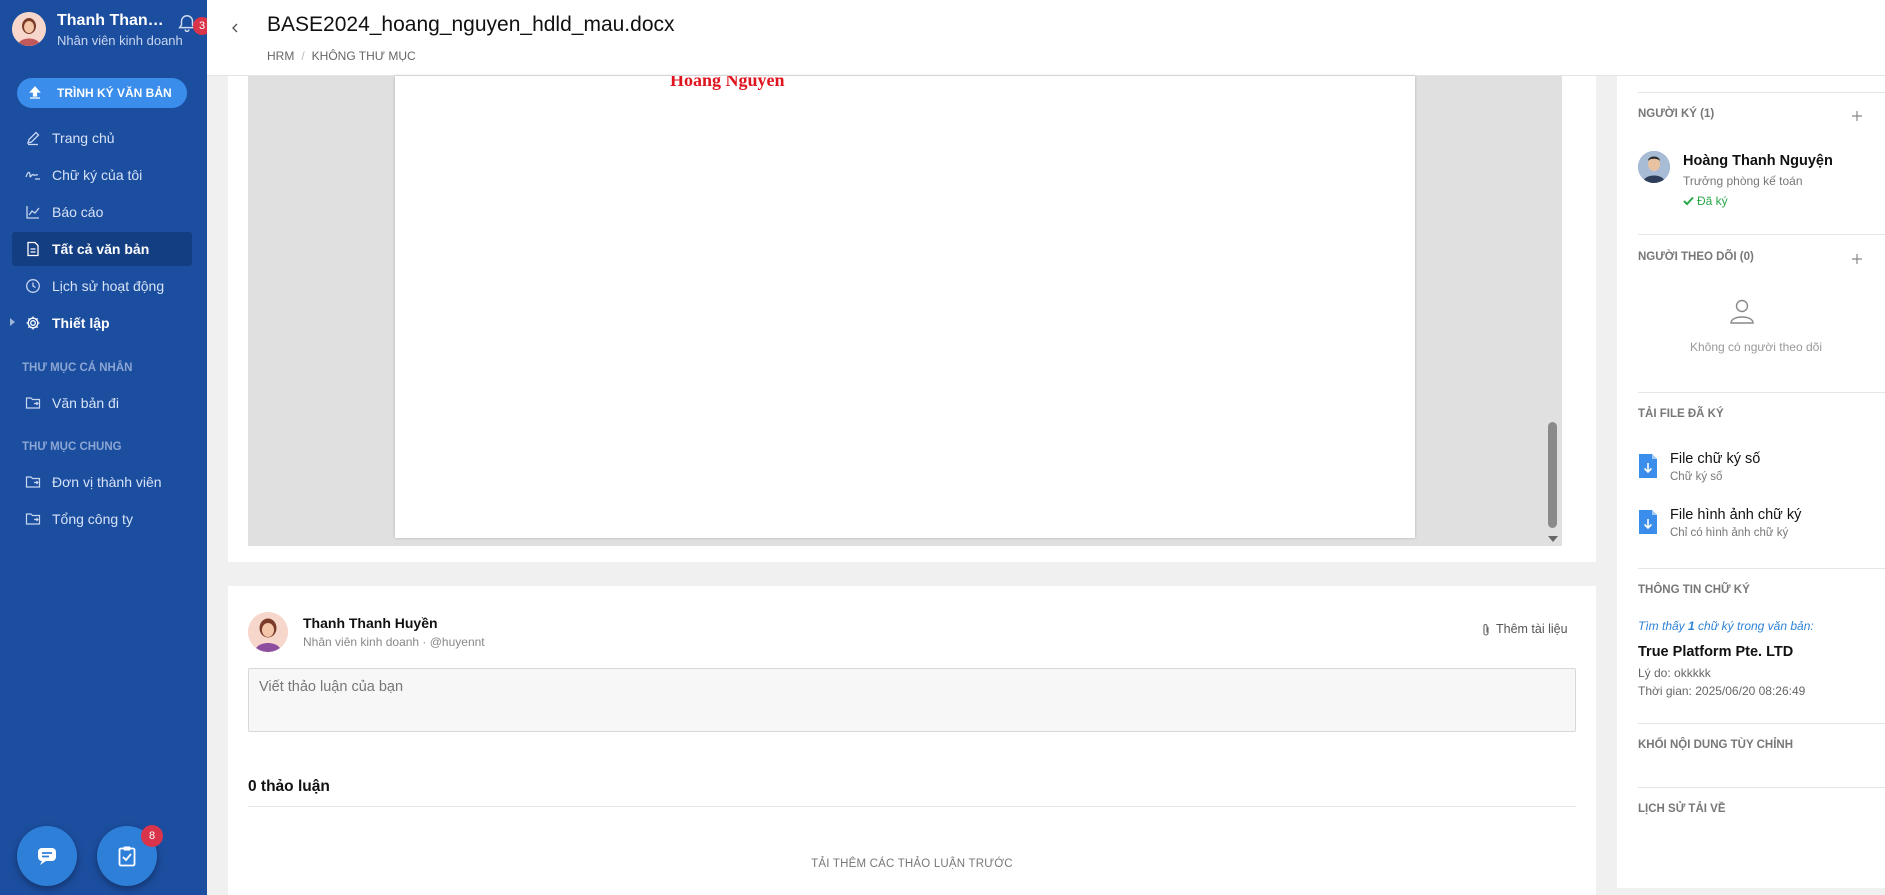 This screenshot has width=1885, height=895. I want to click on gear-icon, so click(33, 323).